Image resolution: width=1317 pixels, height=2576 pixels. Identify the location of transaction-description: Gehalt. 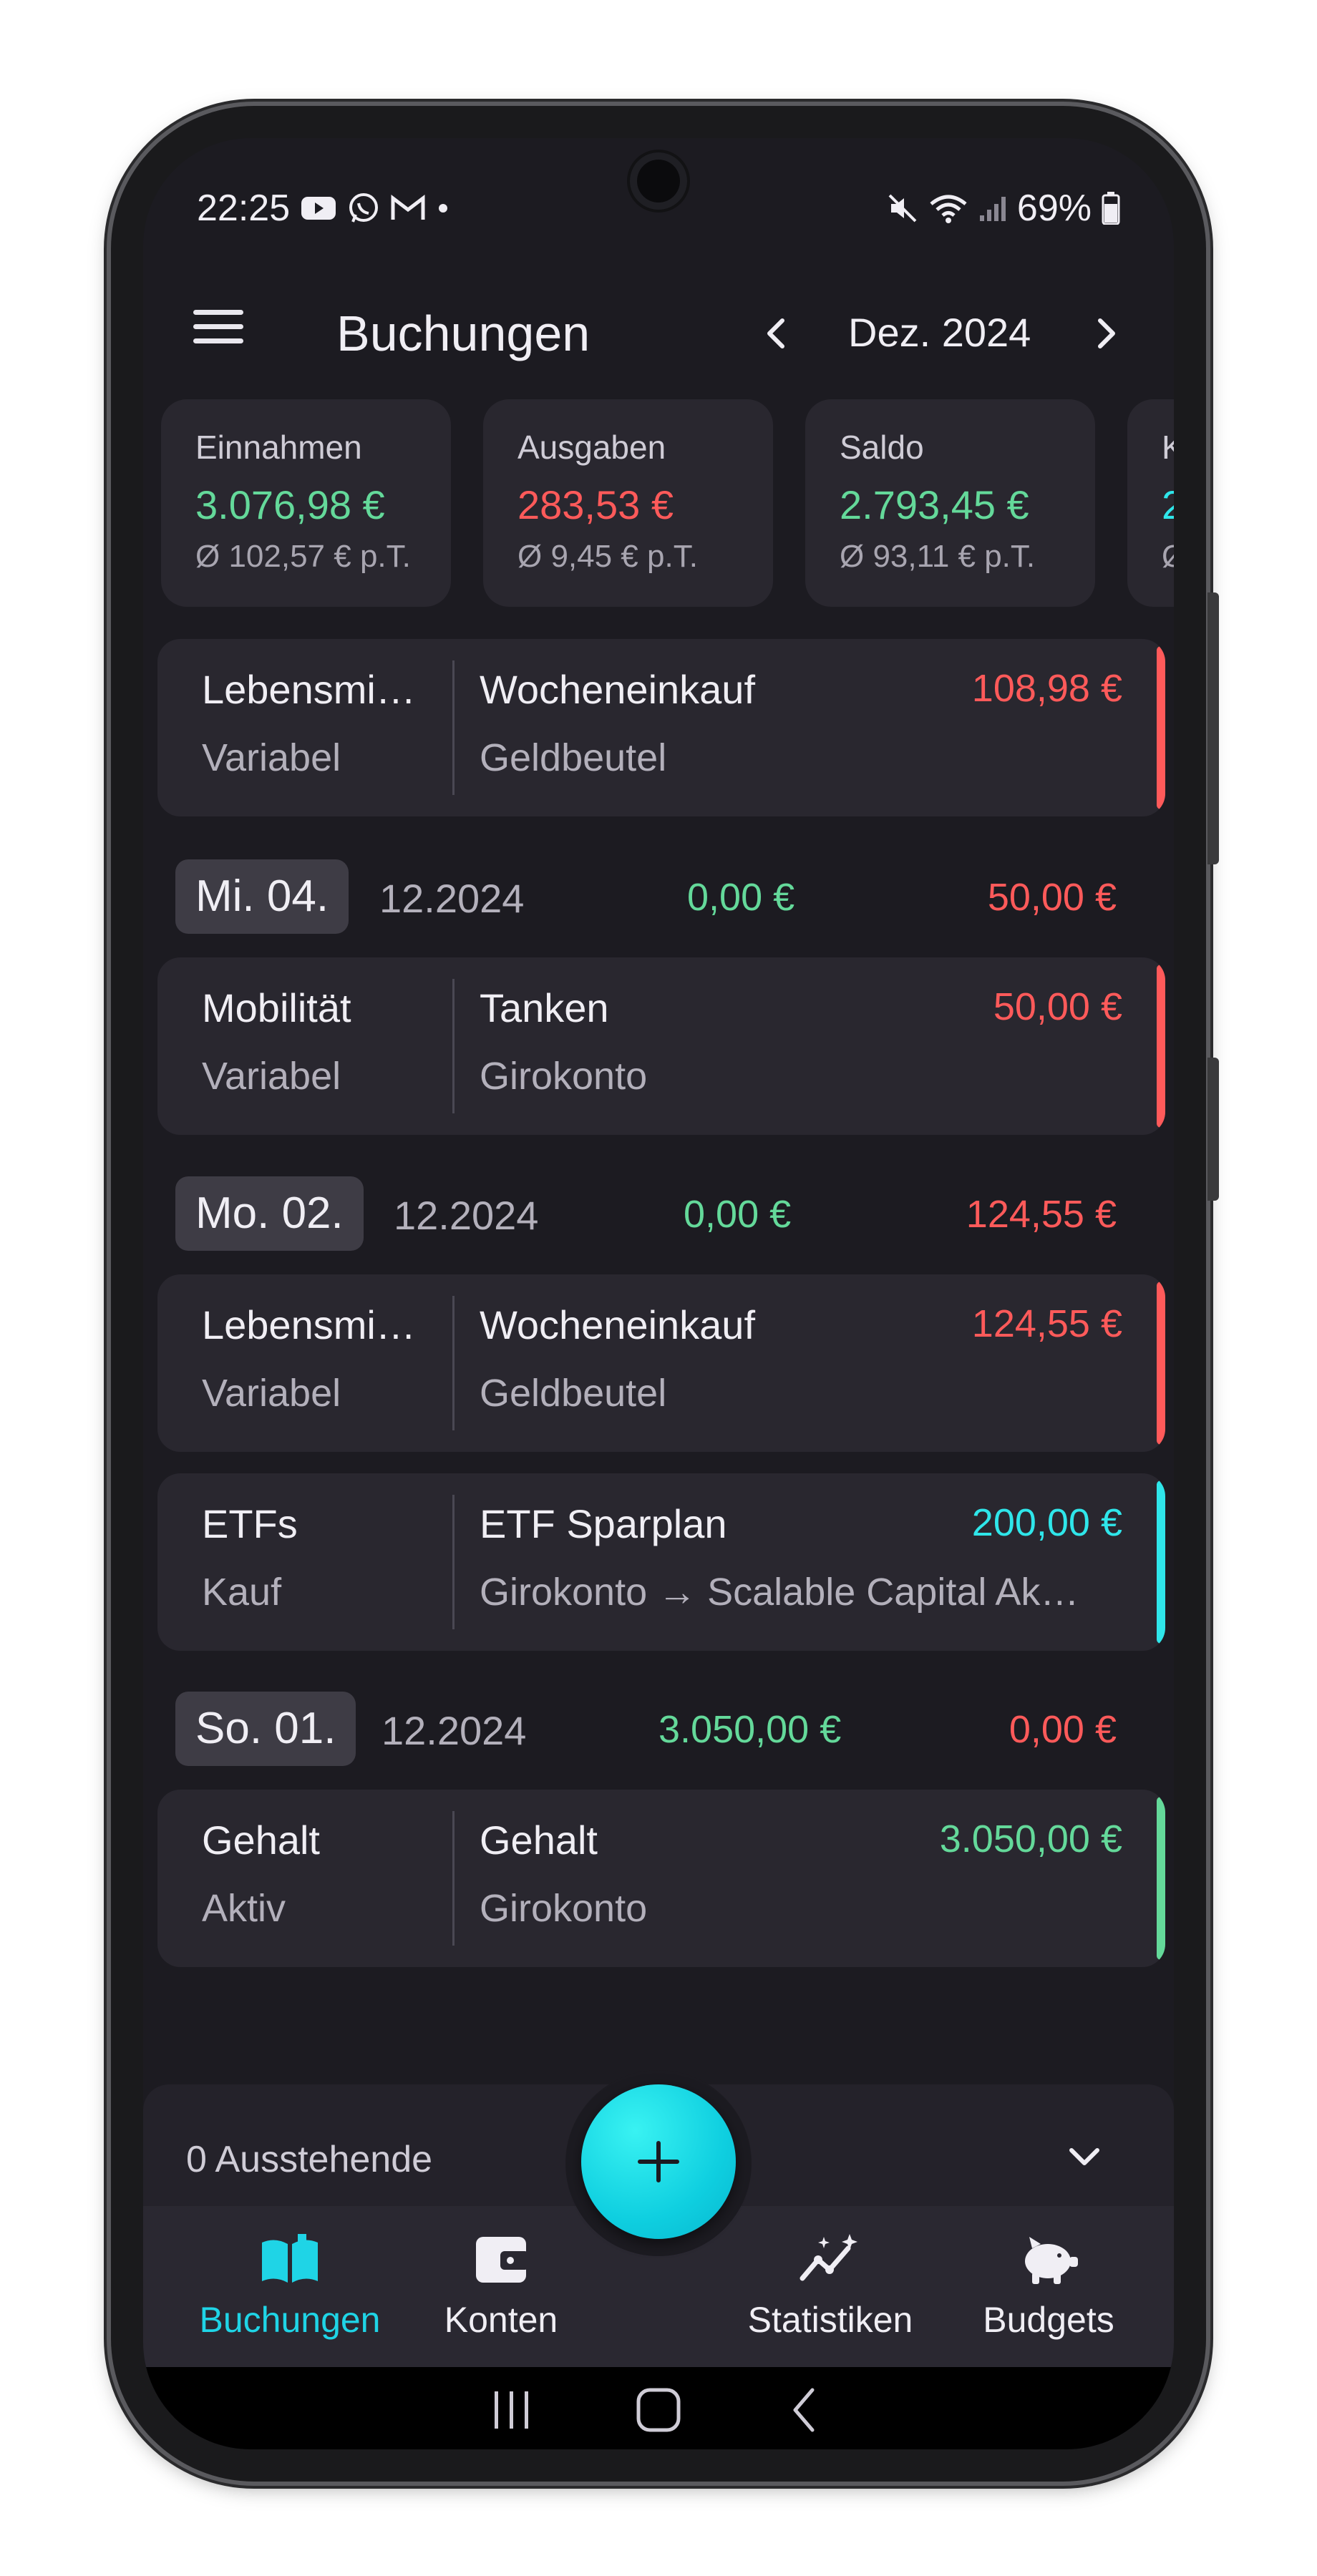
(539, 1840).